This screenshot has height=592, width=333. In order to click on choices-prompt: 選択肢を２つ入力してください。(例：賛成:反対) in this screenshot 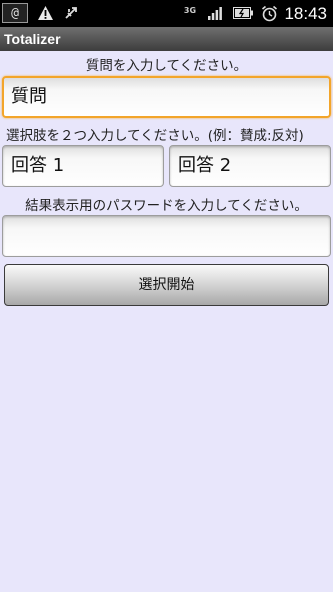, I will do `click(155, 136)`.